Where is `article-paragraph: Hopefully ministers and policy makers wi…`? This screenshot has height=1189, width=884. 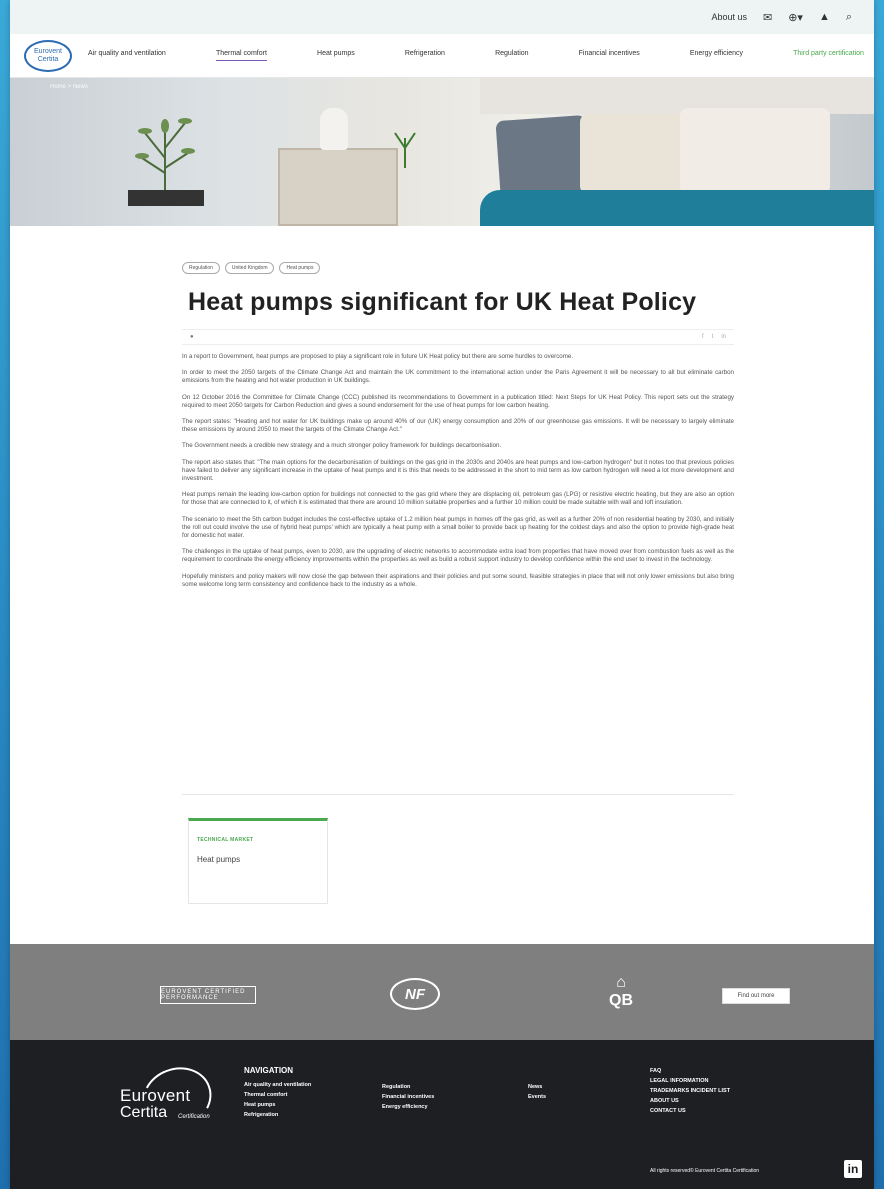
article-paragraph: Hopefully ministers and policy makers wi… is located at coordinates (458, 580).